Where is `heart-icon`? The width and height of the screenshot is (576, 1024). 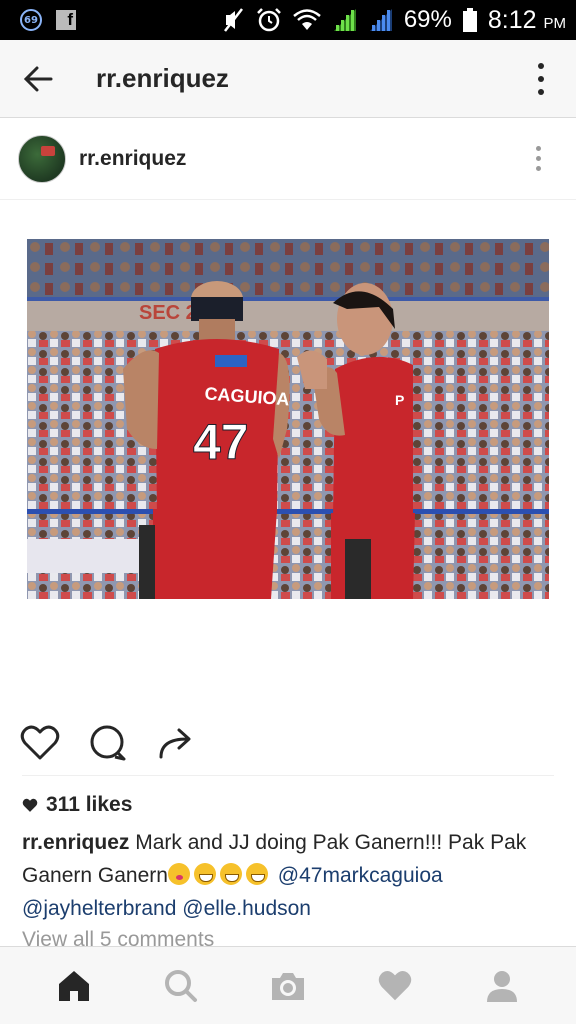 heart-icon is located at coordinates (395, 985).